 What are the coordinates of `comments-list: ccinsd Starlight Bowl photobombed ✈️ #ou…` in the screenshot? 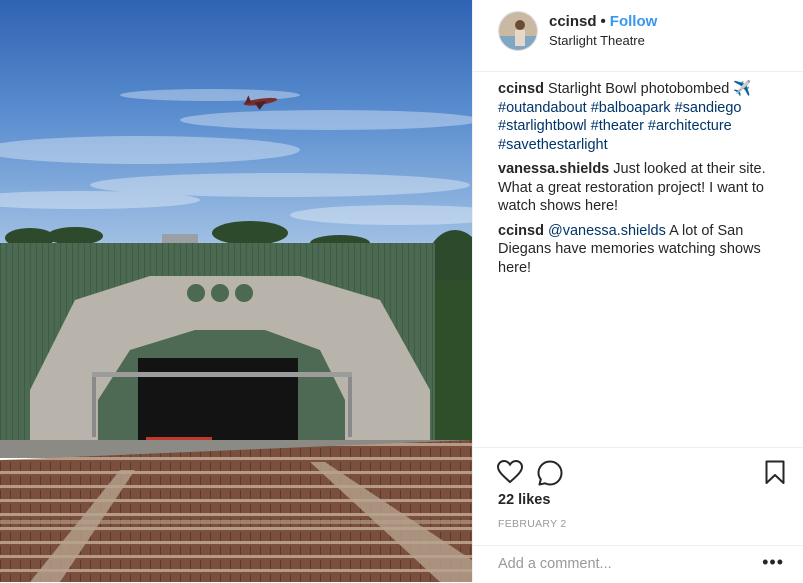 It's located at (646, 181).